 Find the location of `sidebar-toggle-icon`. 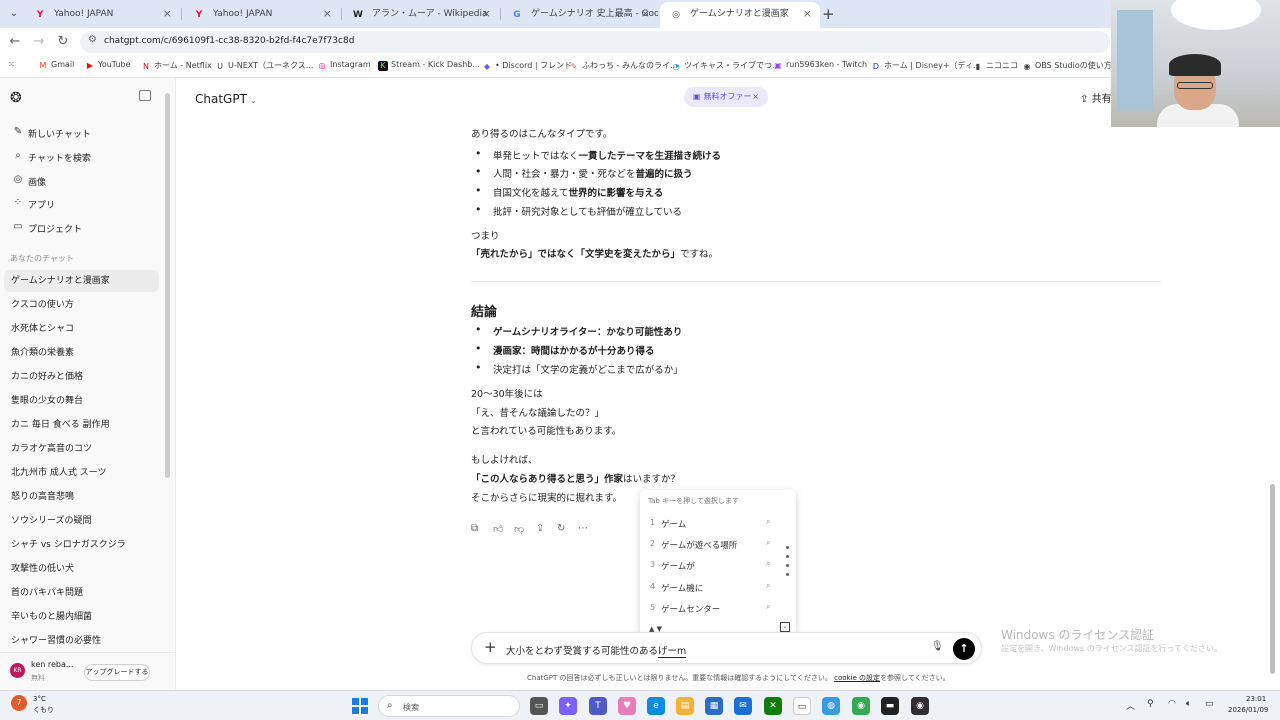

sidebar-toggle-icon is located at coordinates (145, 95).